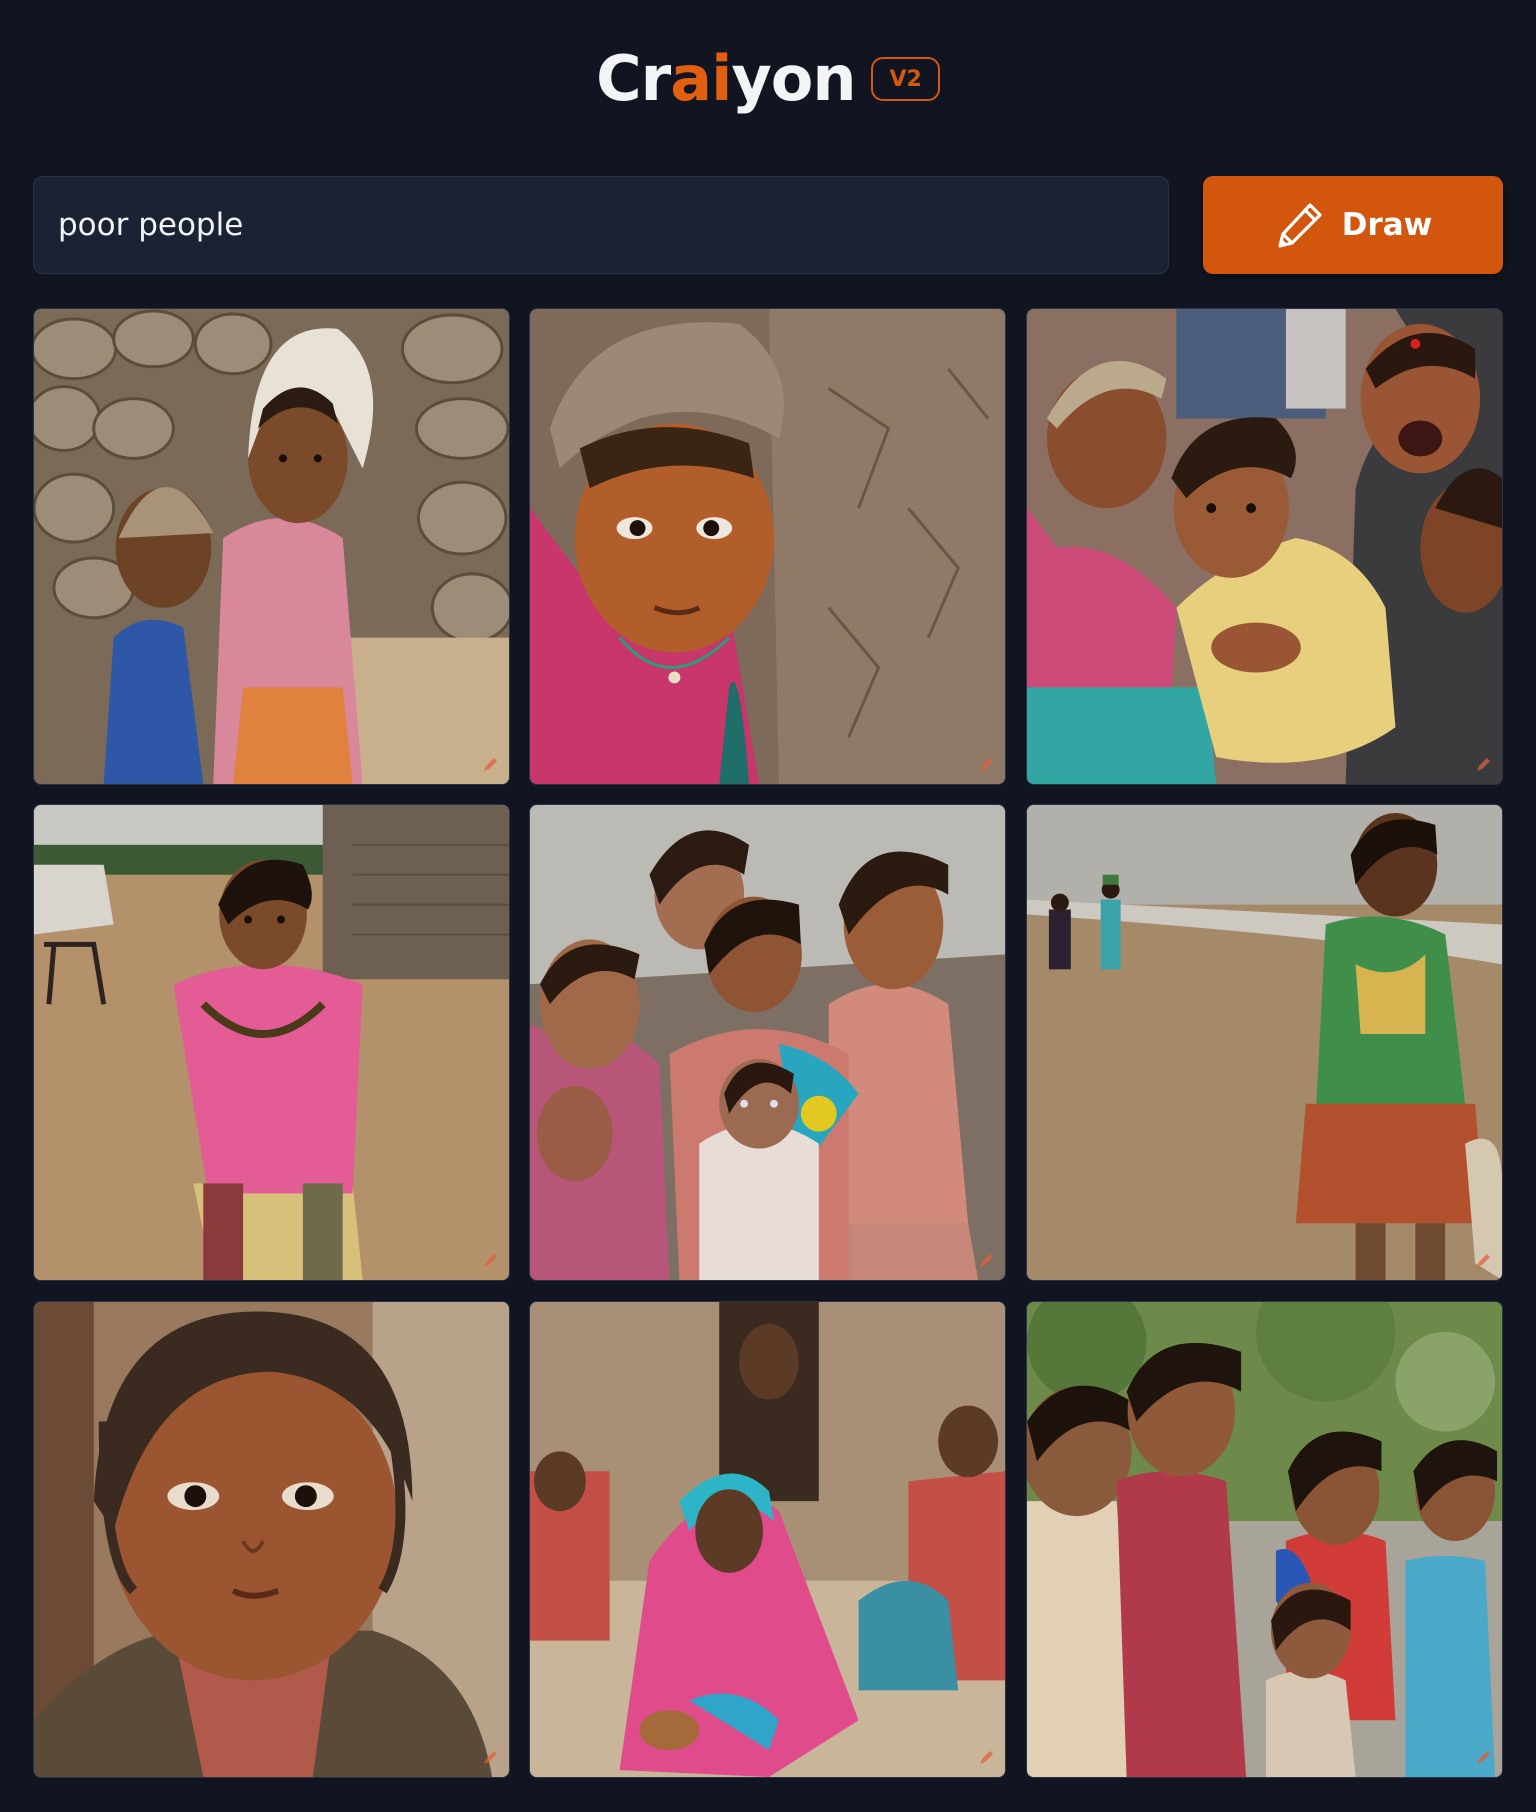 Image resolution: width=1536 pixels, height=1812 pixels. I want to click on craiyon-logo: Craiyon V2, so click(768, 79).